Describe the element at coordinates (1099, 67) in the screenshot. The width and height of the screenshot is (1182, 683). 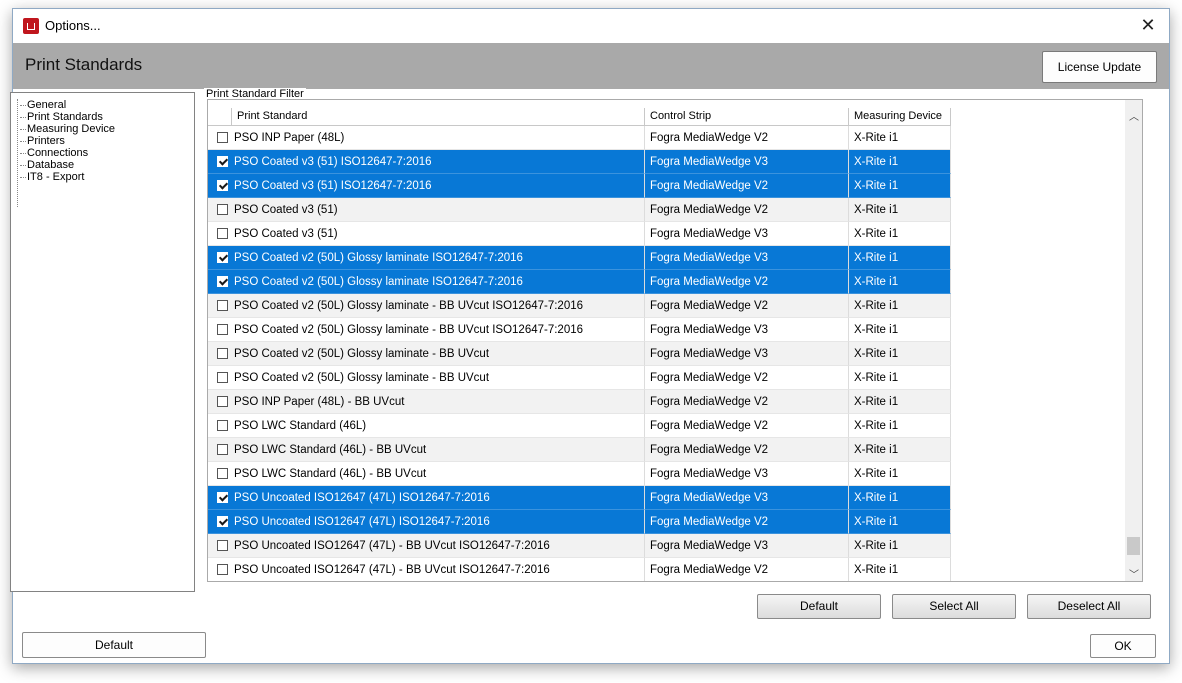
I see `license-update-button: License Update` at that location.